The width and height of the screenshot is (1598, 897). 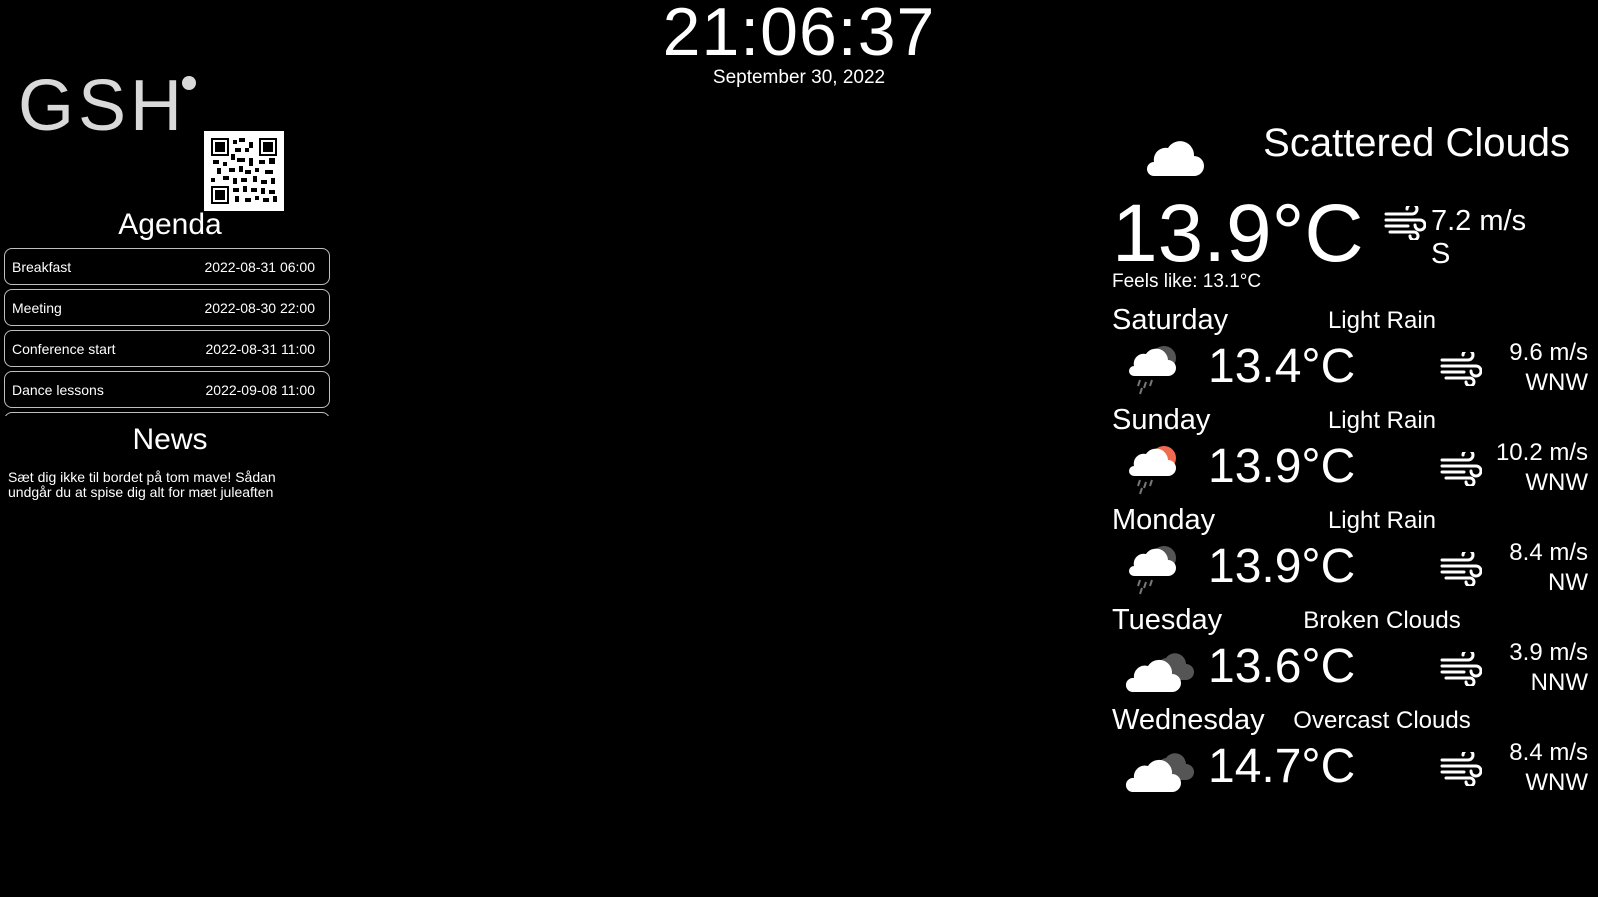 I want to click on logo-text: GSH, so click(x=102, y=106).